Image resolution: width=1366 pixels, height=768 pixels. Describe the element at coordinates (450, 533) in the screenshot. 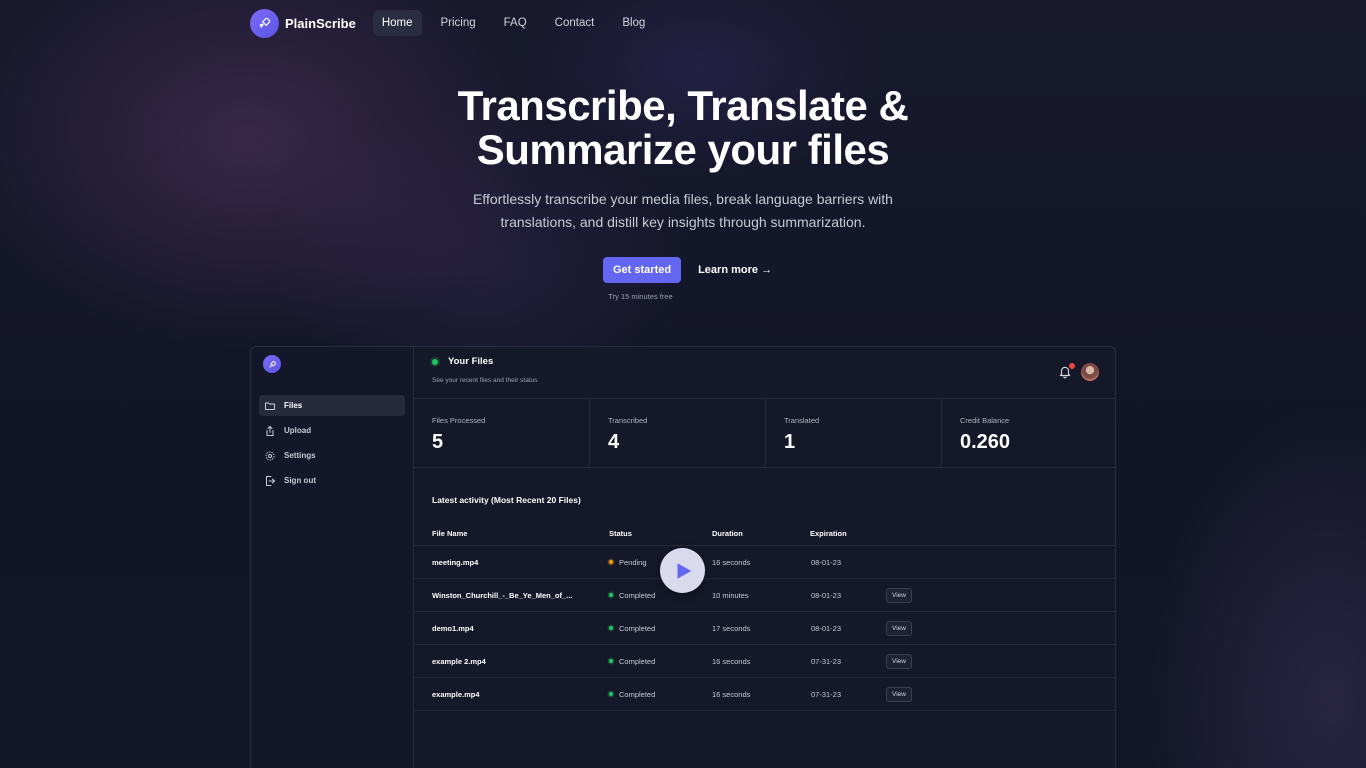

I see `column-header: File Name` at that location.